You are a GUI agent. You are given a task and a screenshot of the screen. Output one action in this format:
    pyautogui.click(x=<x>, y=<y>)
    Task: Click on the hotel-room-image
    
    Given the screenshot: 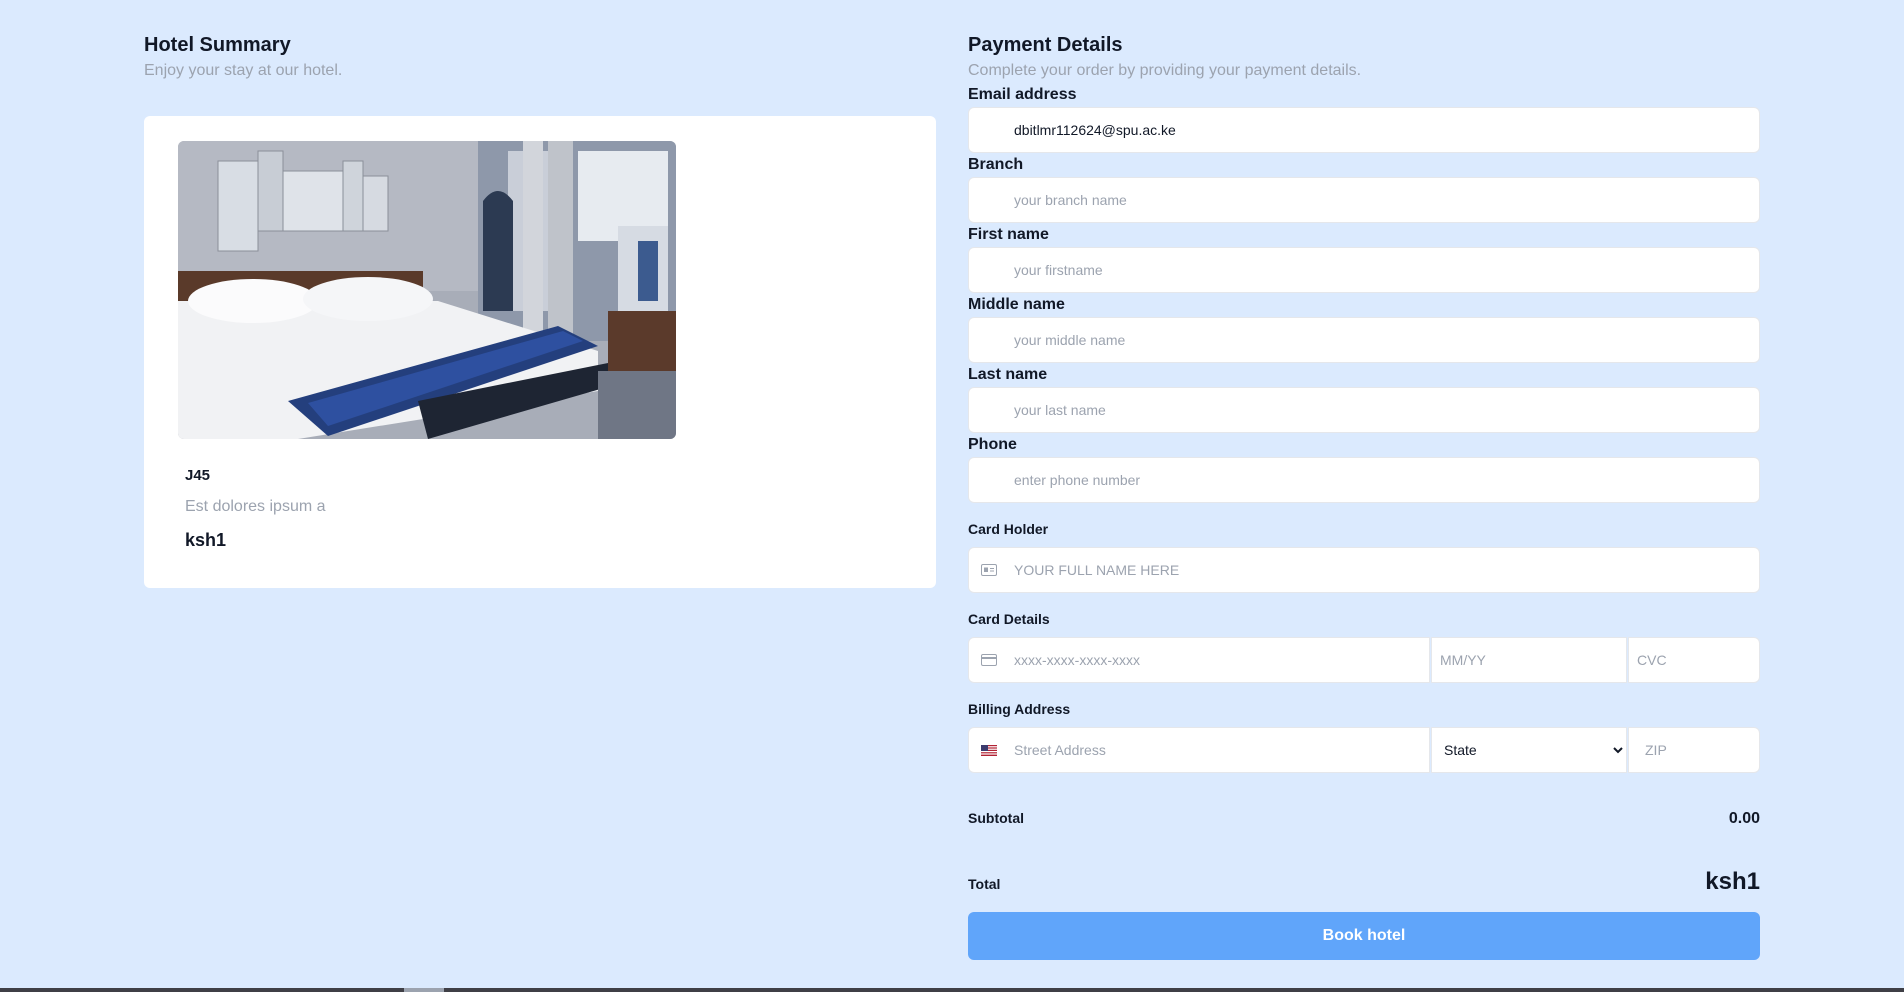 What is the action you would take?
    pyautogui.click(x=427, y=290)
    